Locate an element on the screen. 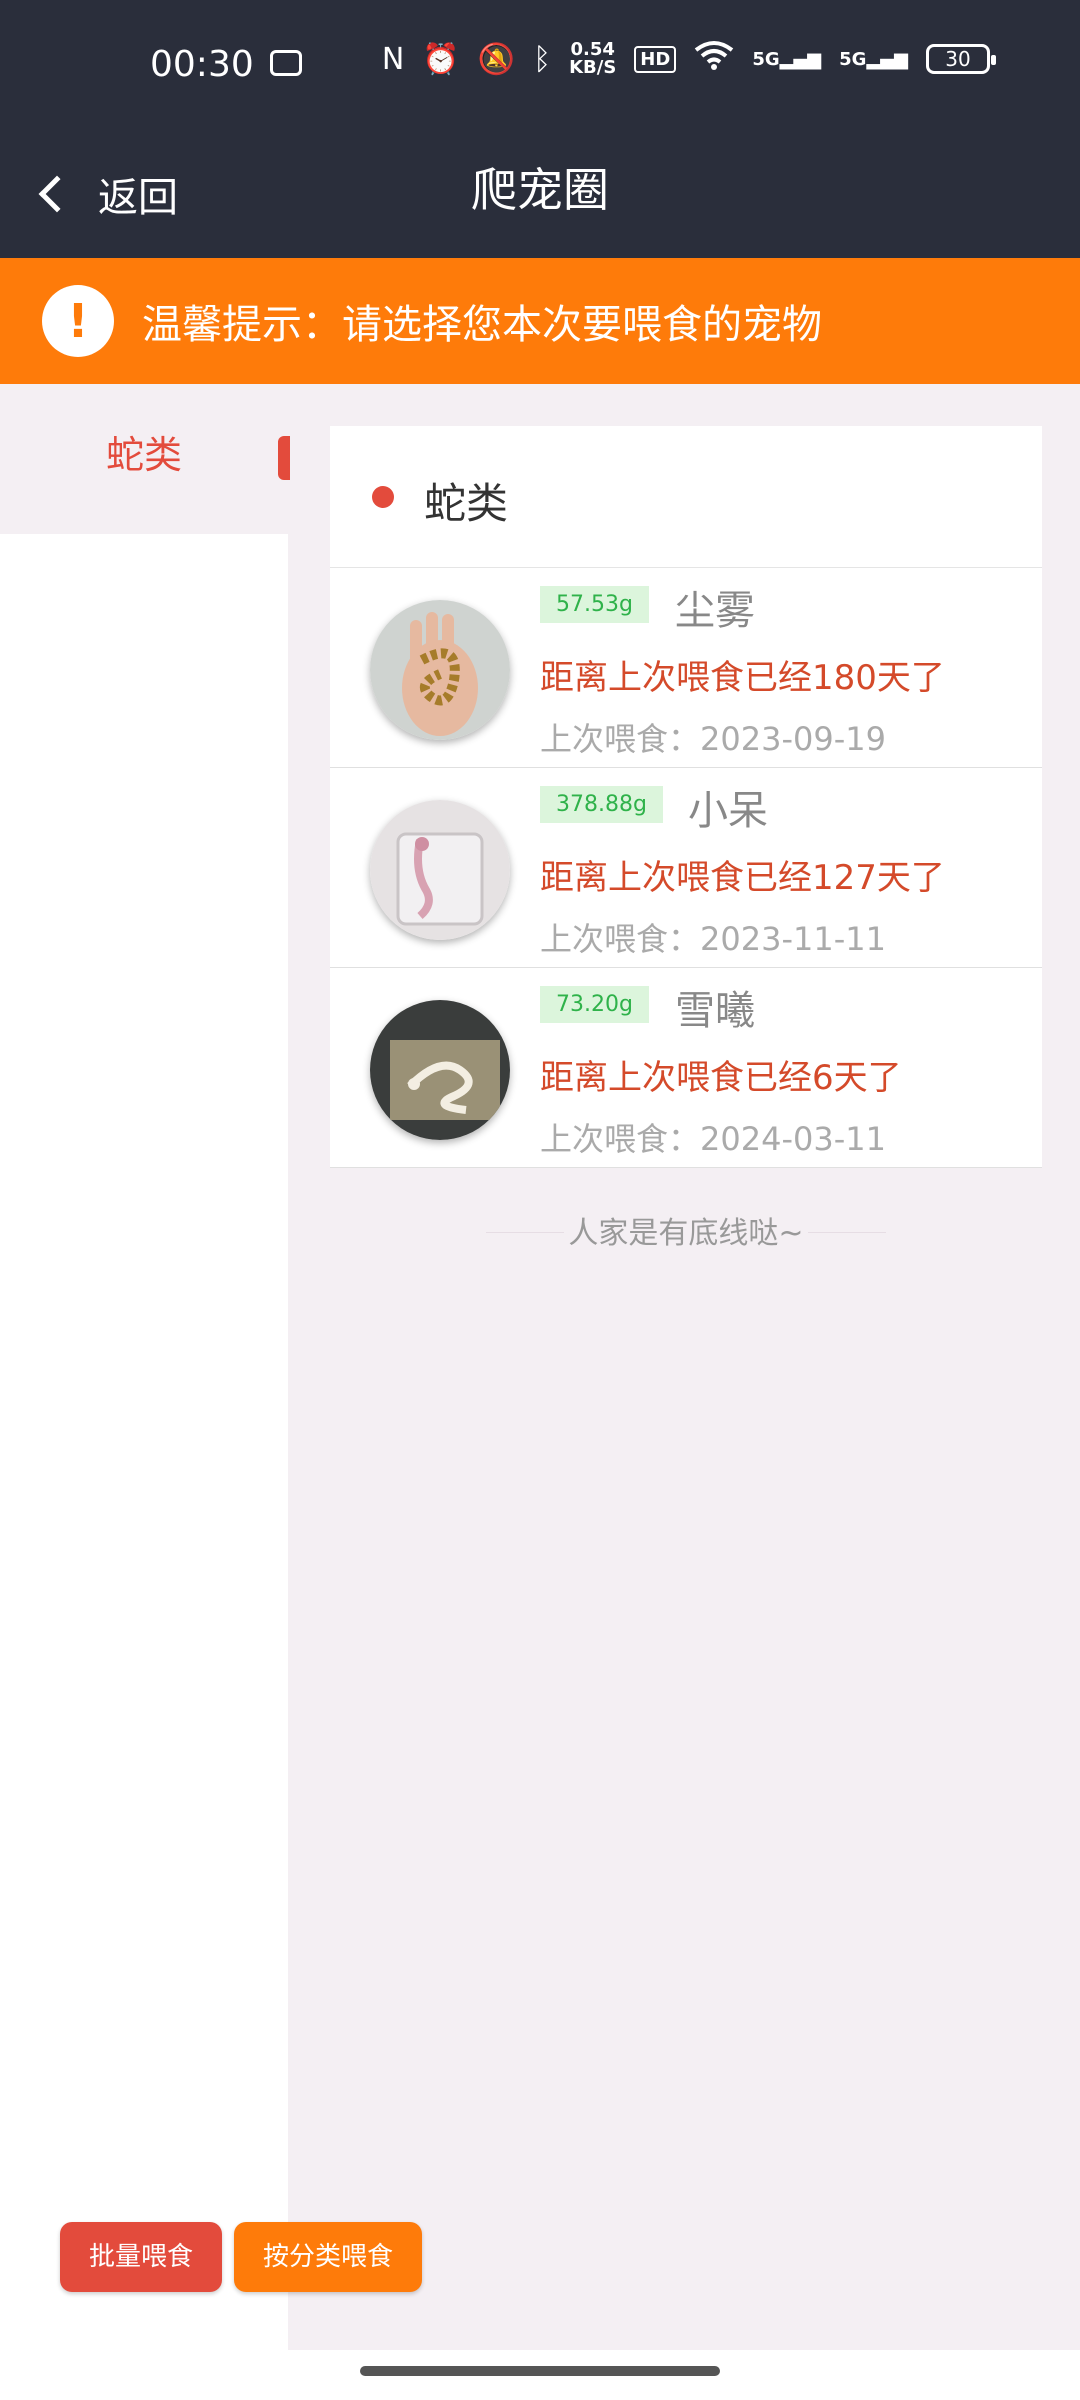  network-speed: 0.54 KB/S is located at coordinates (592, 59).